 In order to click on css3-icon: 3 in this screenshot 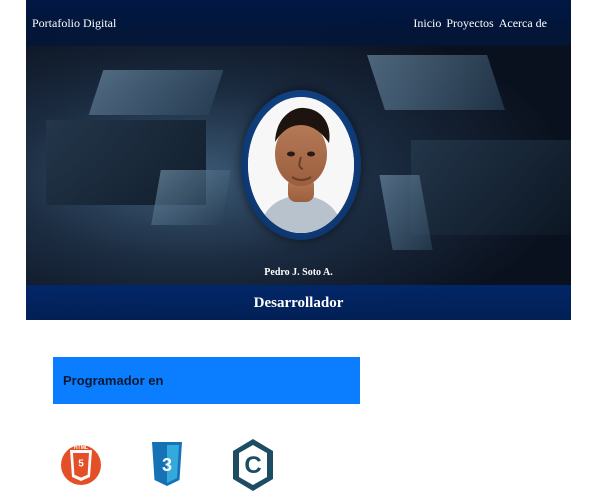, I will do `click(167, 465)`.